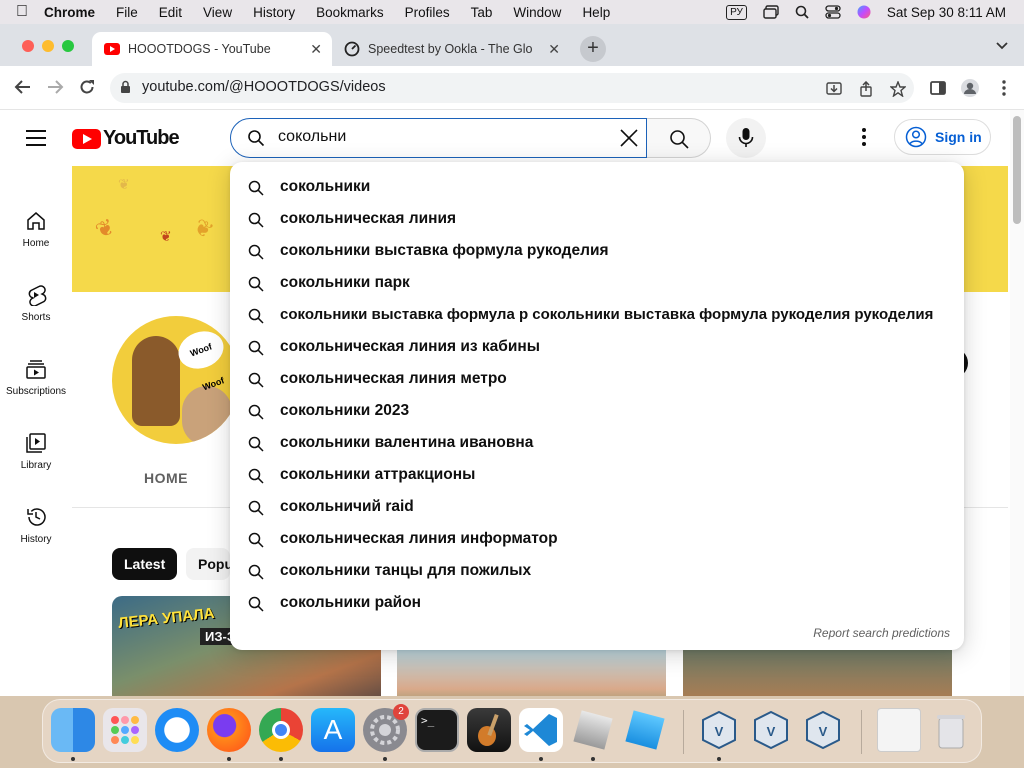 This screenshot has width=1024, height=768. I want to click on forward-arrow-icon, so click(55, 87).